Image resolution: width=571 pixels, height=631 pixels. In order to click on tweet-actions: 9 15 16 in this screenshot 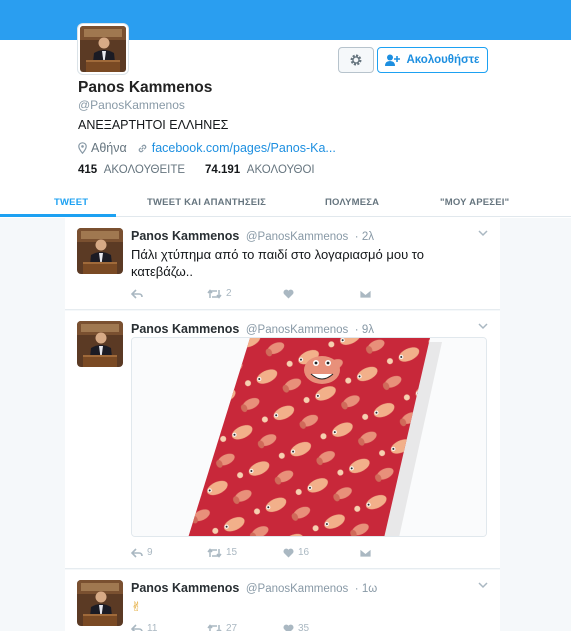, I will do `click(283, 552)`.